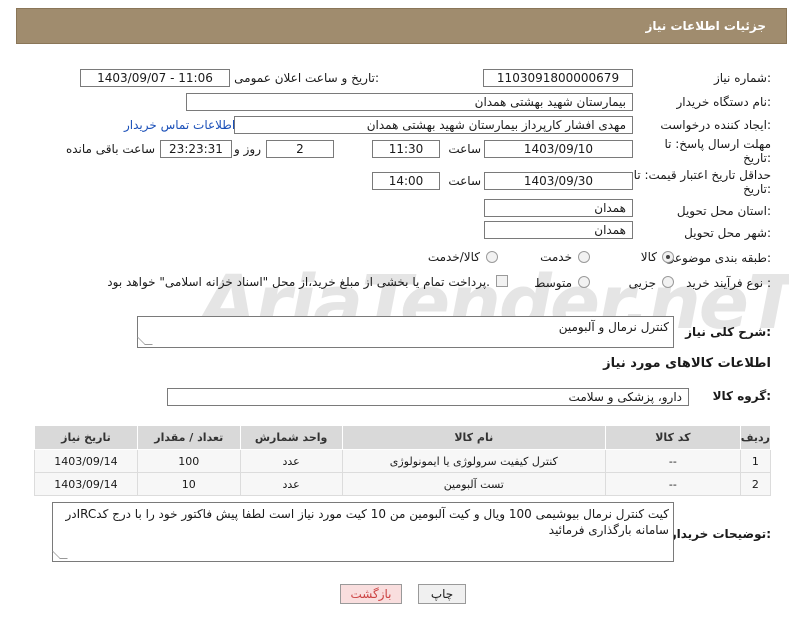 Image resolution: width=789 pixels, height=620 pixels. Describe the element at coordinates (723, 211) in the screenshot. I see `province-label: استان محل تحویل:` at that location.